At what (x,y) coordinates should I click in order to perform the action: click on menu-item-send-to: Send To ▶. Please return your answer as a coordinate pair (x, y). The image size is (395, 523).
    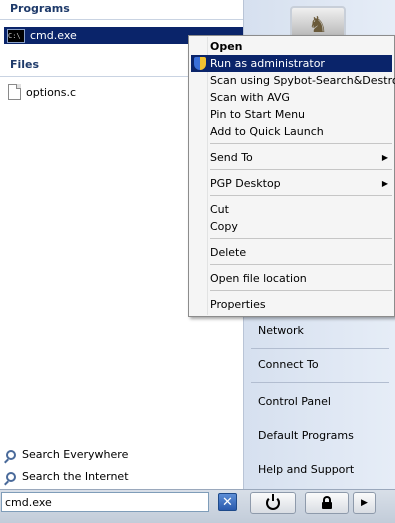
    Looking at the image, I should click on (291, 157).